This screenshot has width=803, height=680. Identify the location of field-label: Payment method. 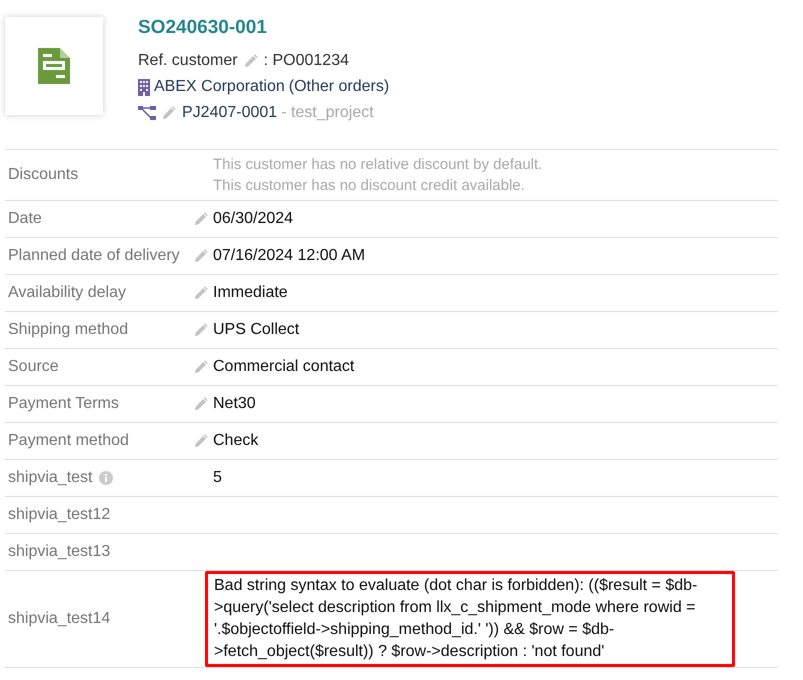
(68, 441).